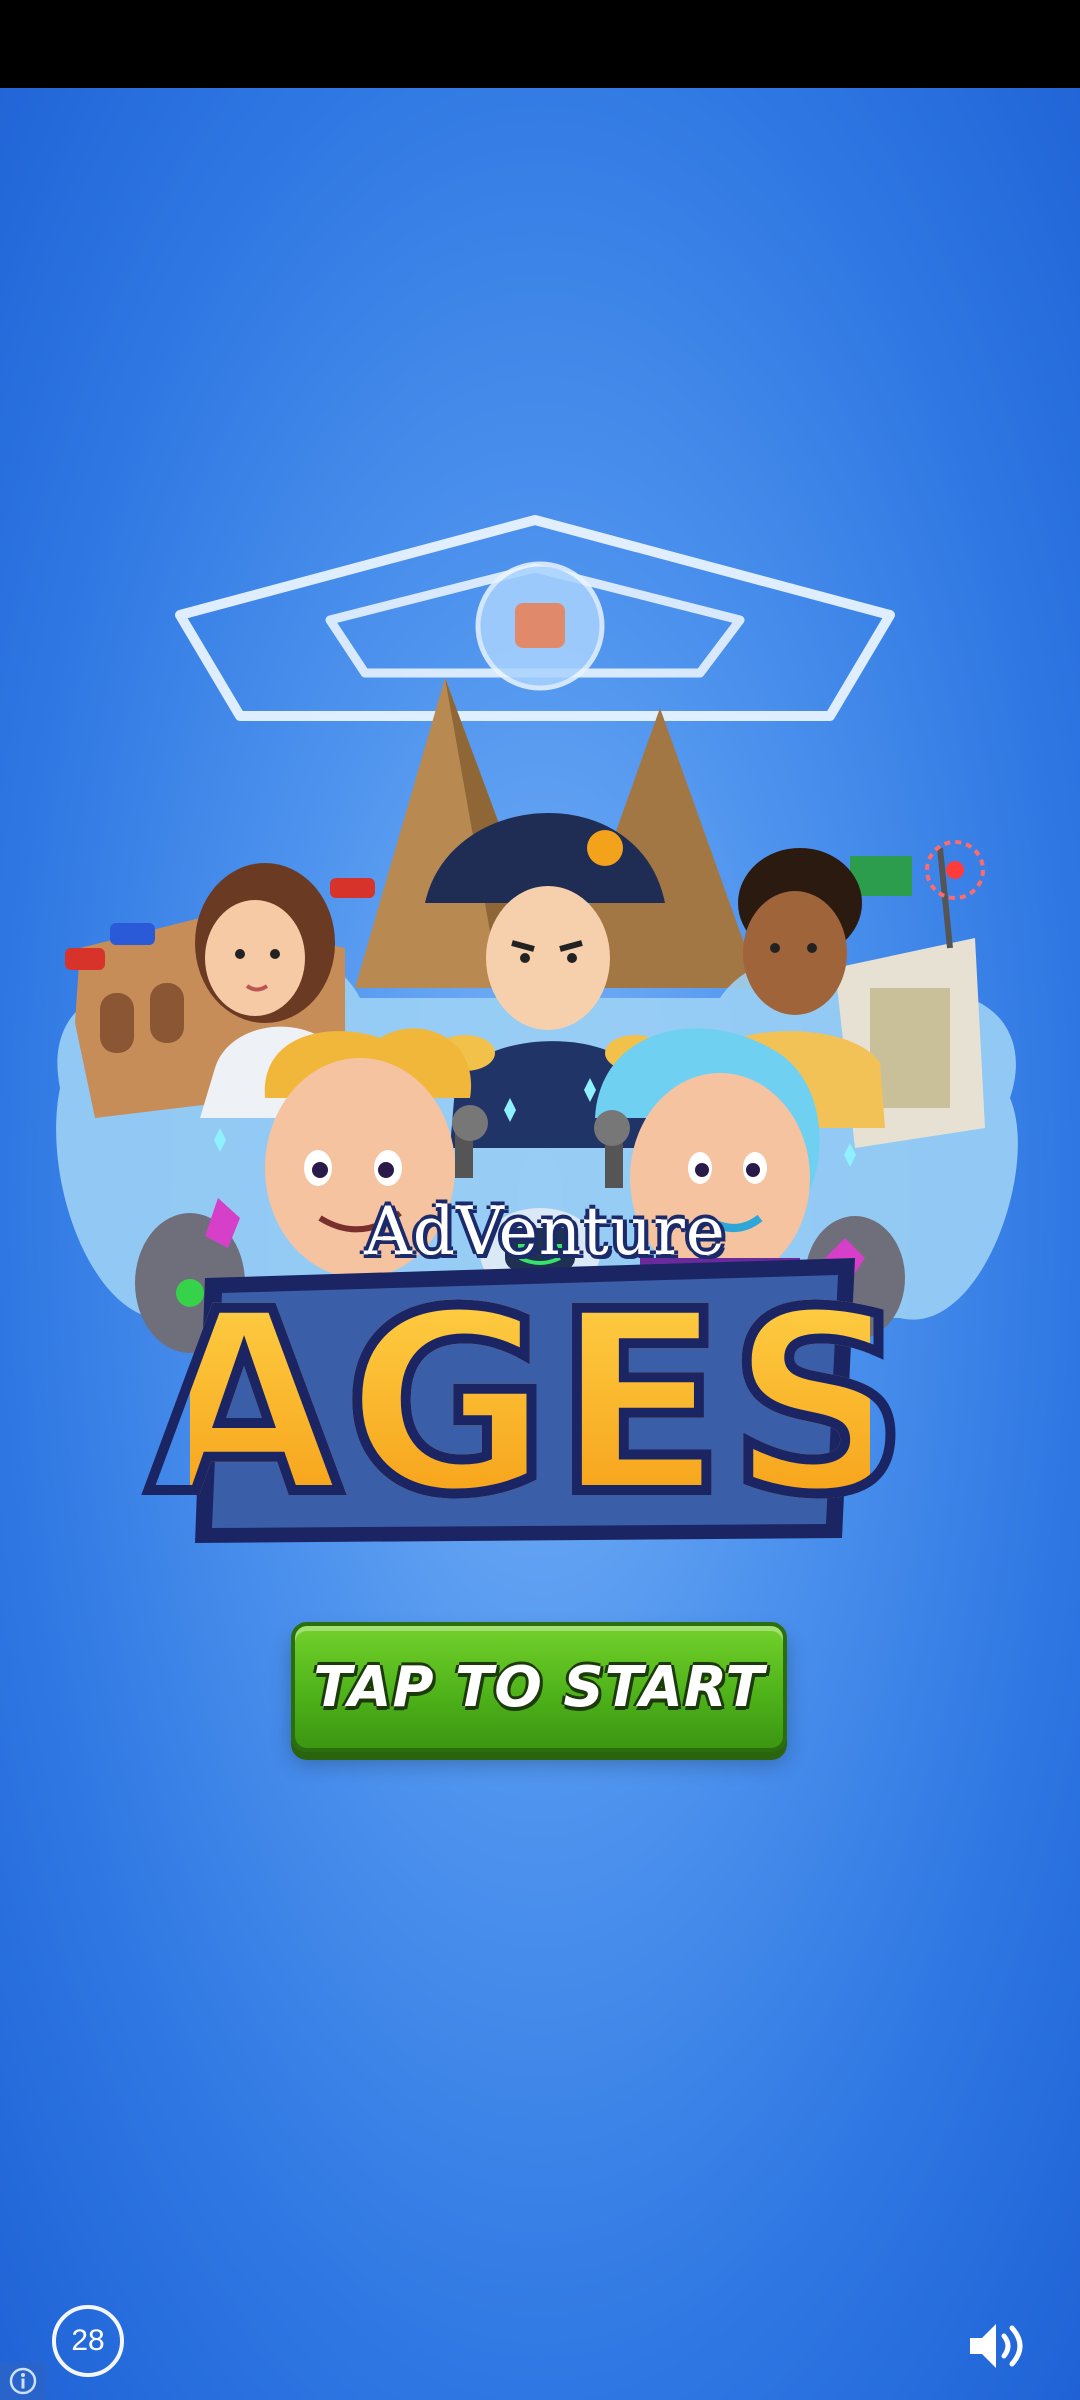 The image size is (1080, 2400). What do you see at coordinates (528, 1403) in the screenshot?
I see `logo-title: AGES` at bounding box center [528, 1403].